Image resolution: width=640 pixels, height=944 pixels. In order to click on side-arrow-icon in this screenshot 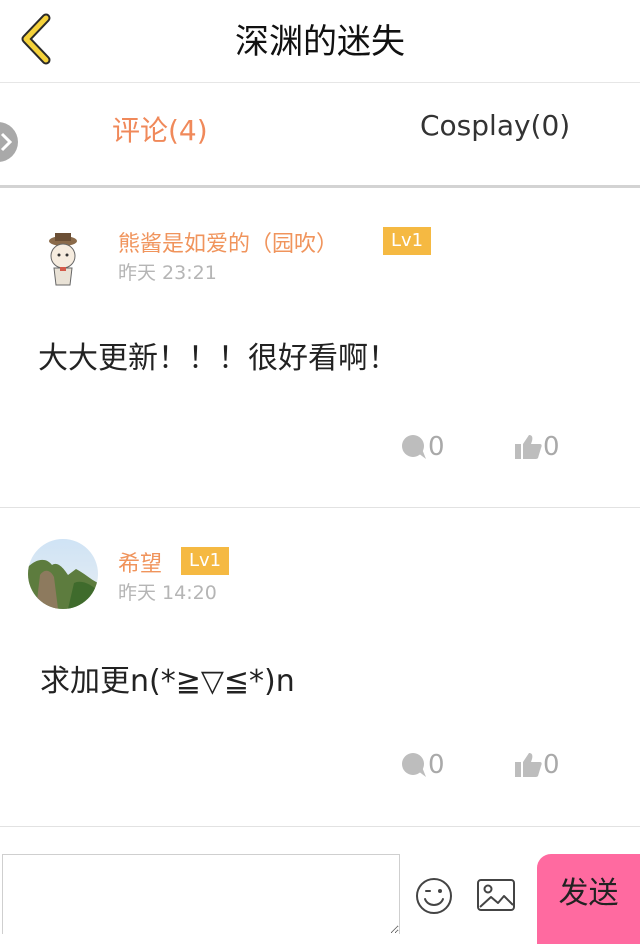, I will do `click(6, 142)`.